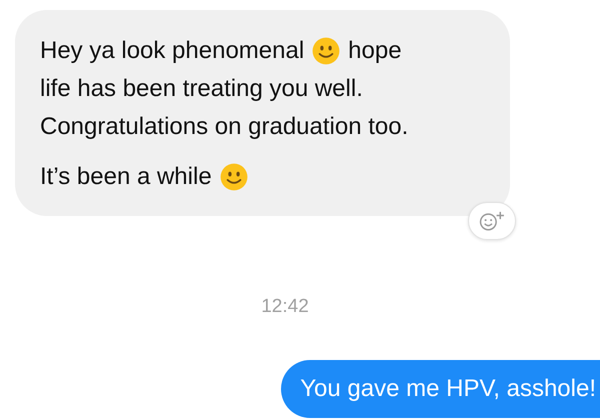 The image size is (600, 420). Describe the element at coordinates (201, 89) in the screenshot. I see `message-text: life has been treating you well.` at that location.